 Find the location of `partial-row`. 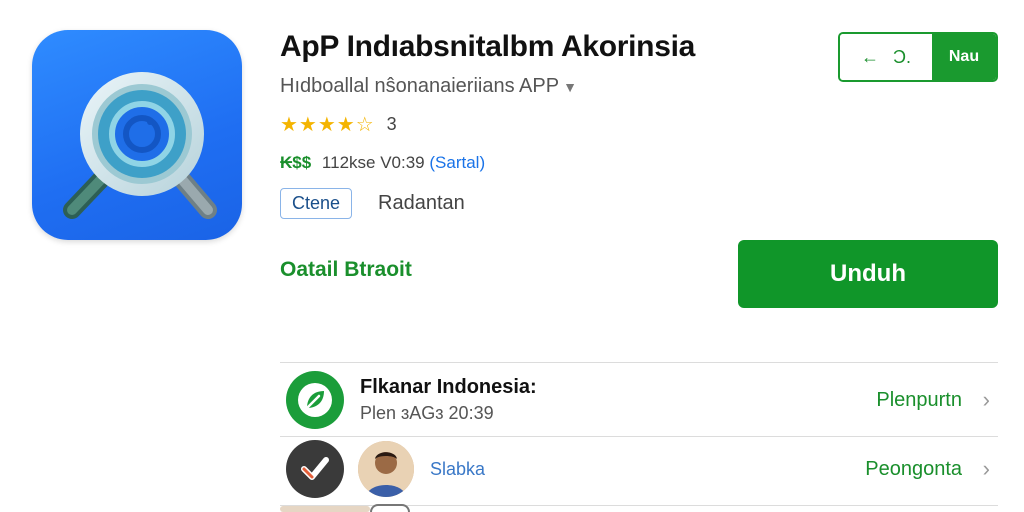

partial-row is located at coordinates (639, 508).